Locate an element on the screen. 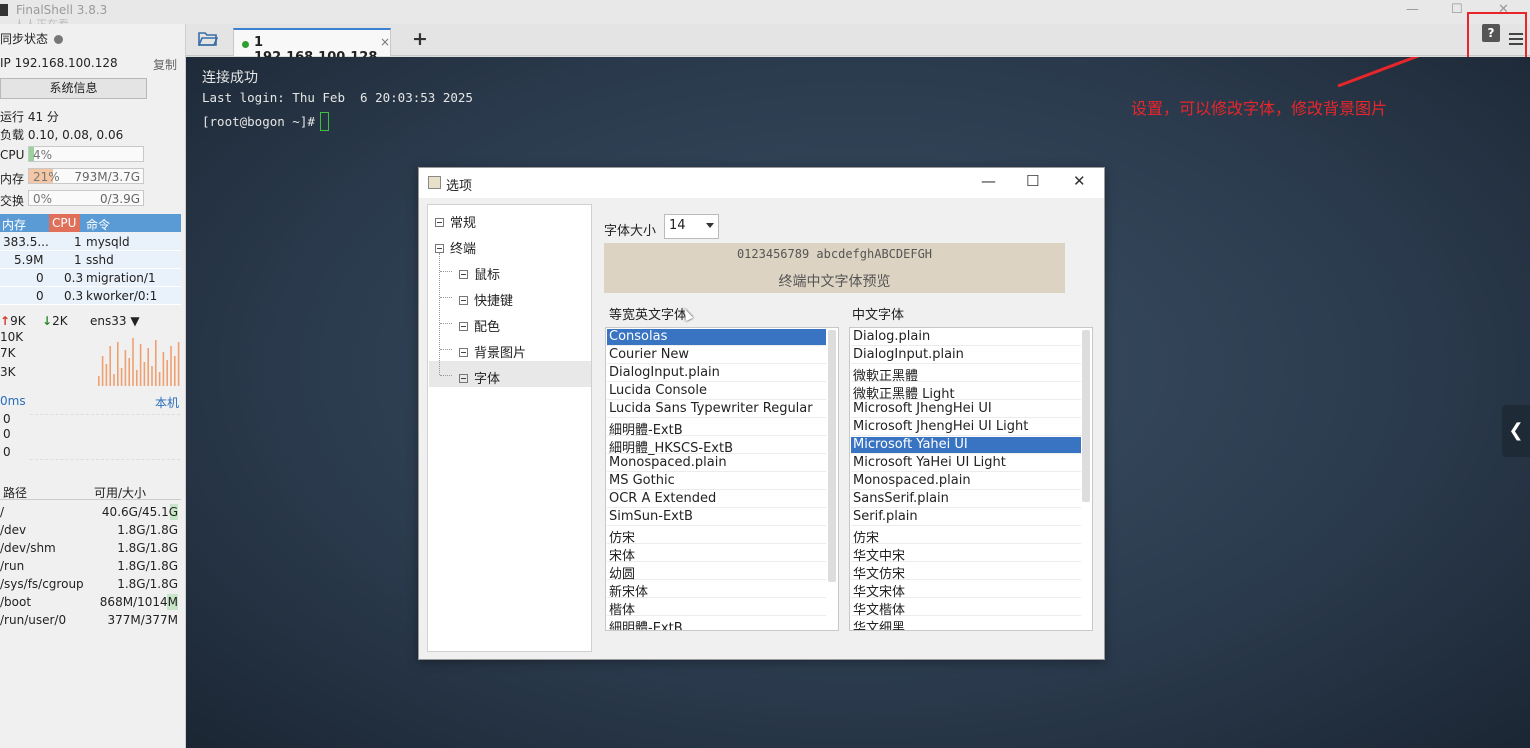 The width and height of the screenshot is (1530, 748). disk-row: /dev/shm 1.8G/1.8G is located at coordinates (90, 548).